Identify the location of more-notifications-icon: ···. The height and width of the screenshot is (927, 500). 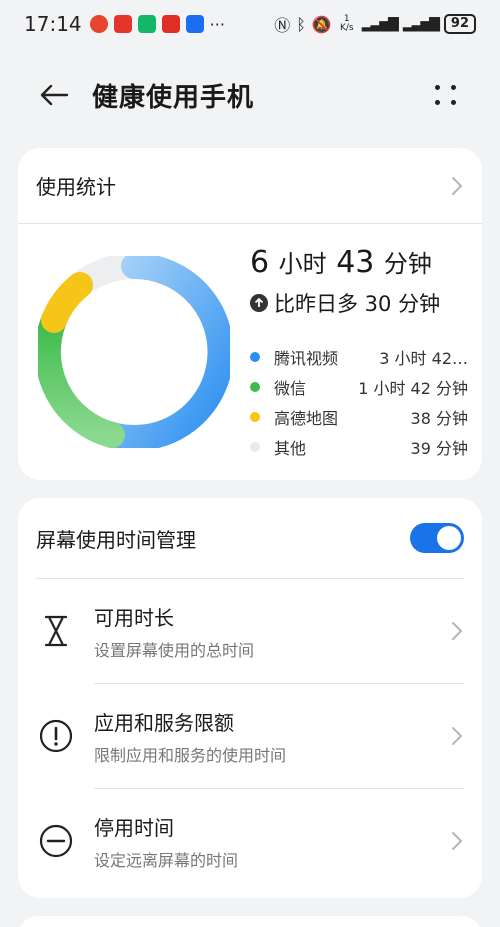
(217, 24).